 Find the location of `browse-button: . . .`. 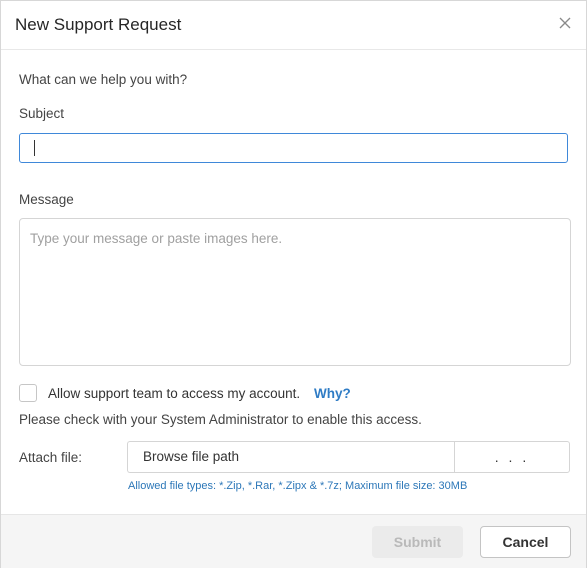

browse-button: . . . is located at coordinates (512, 457).